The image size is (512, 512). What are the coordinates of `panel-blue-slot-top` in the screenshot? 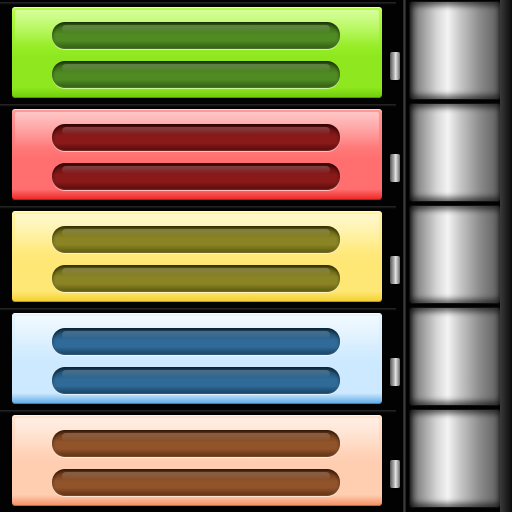 It's located at (196, 341).